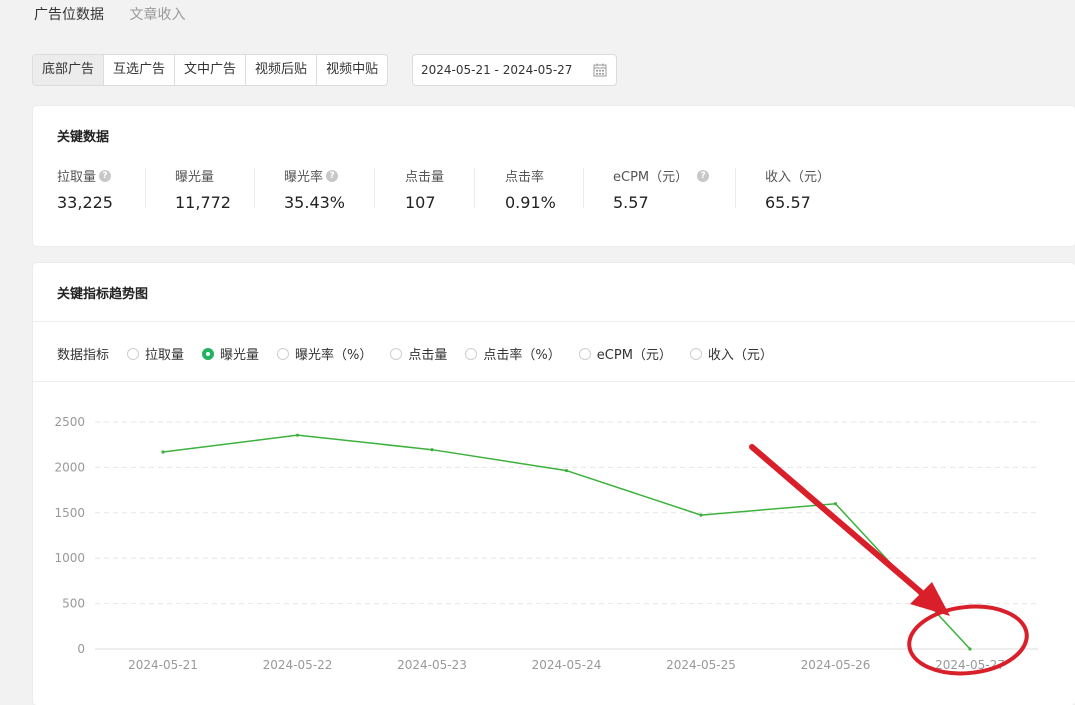  Describe the element at coordinates (352, 70) in the screenshot. I see `ad-type-mid-video-button: 视频中贴` at that location.